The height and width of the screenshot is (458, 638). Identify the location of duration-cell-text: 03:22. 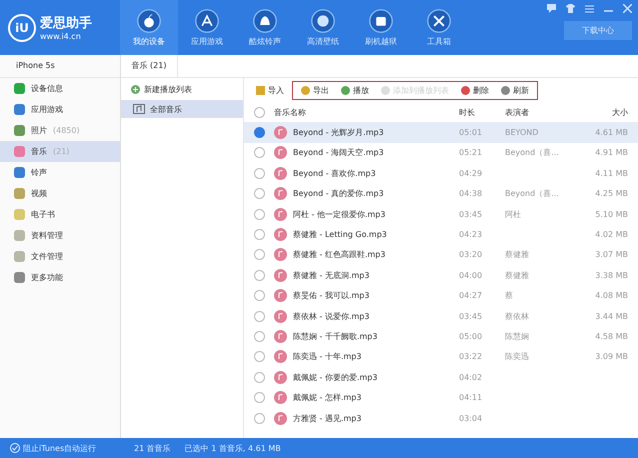
(471, 357).